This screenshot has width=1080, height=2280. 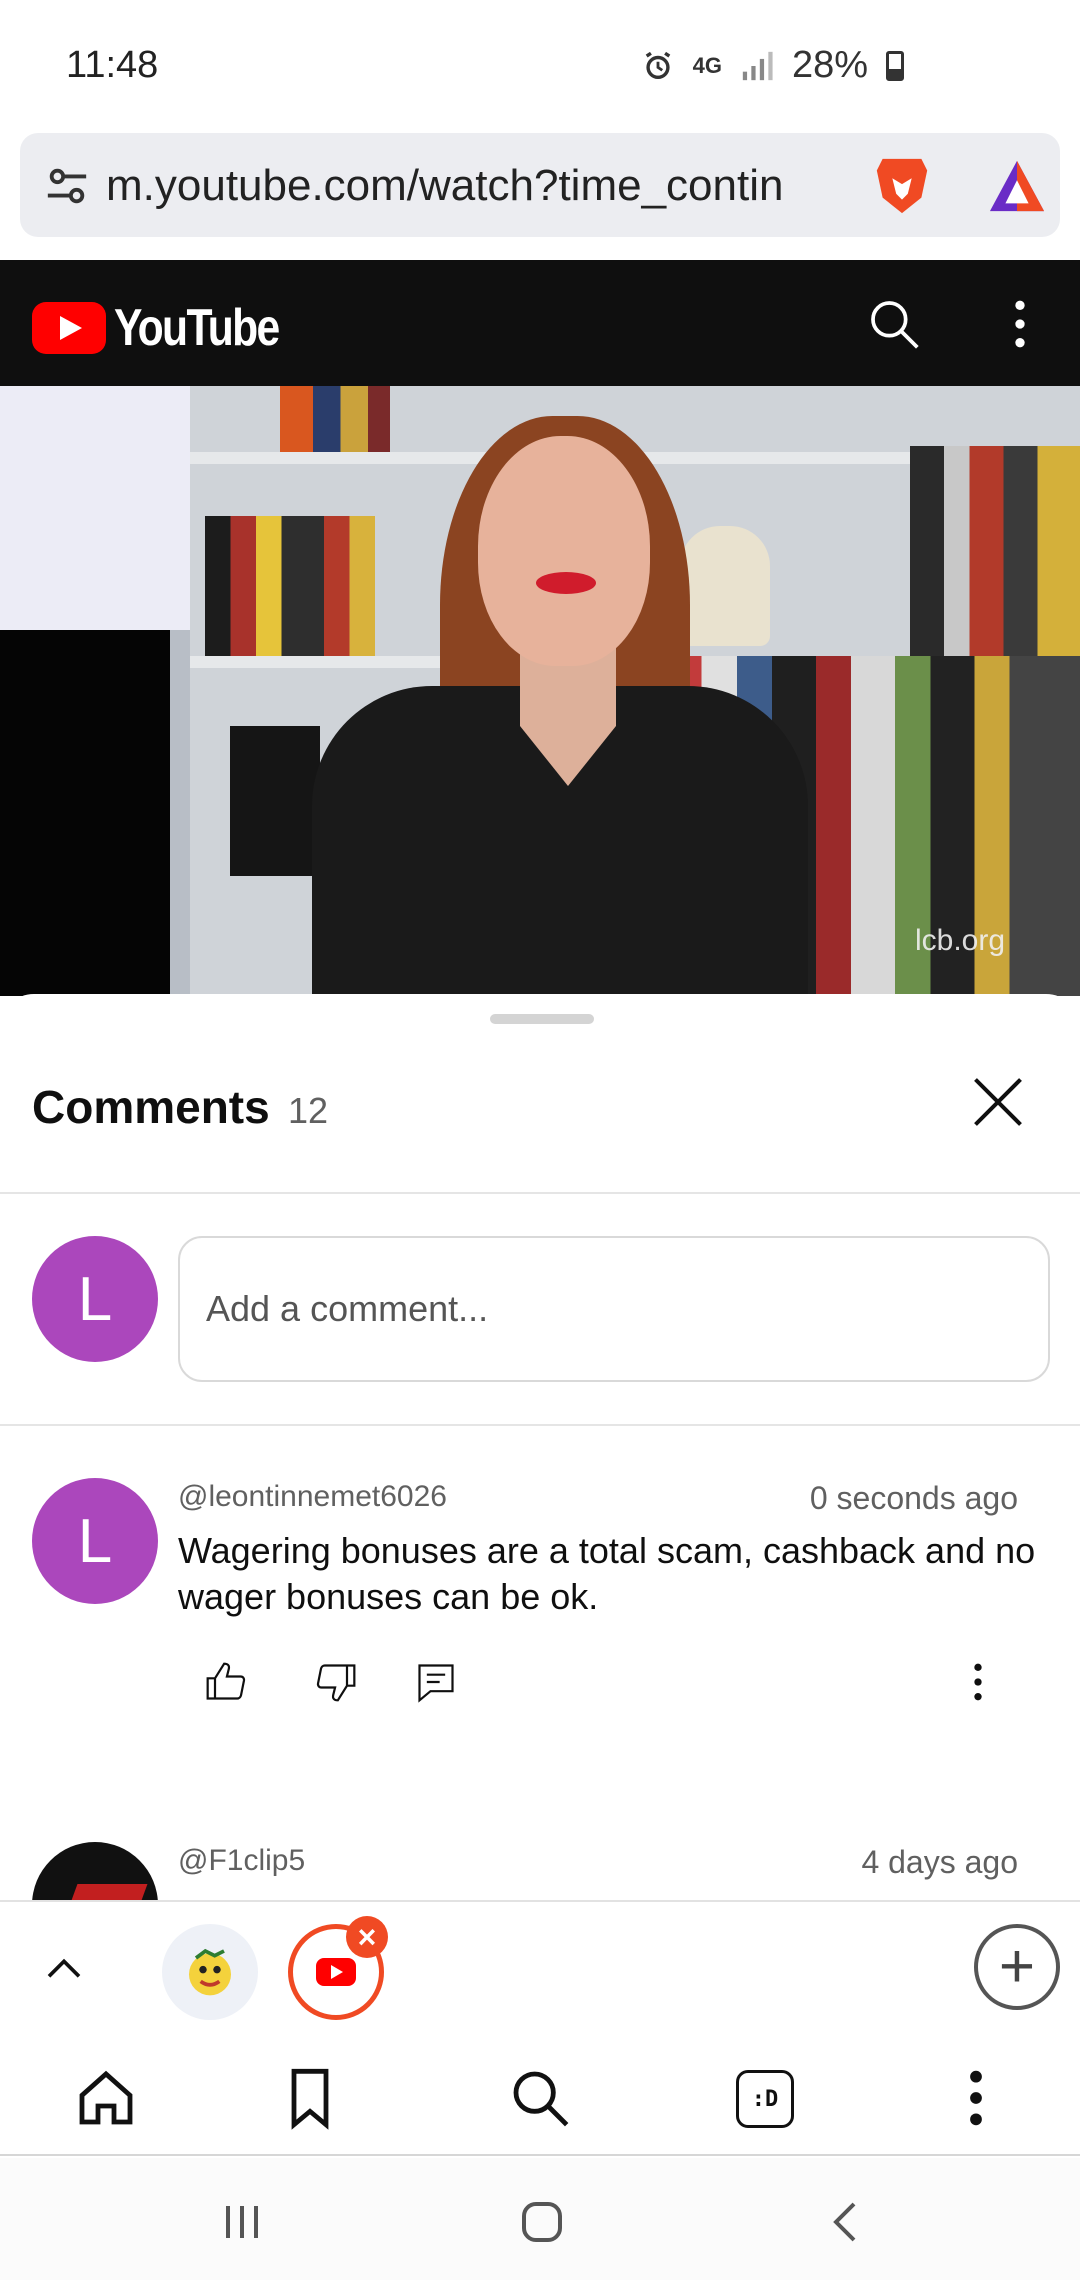 What do you see at coordinates (978, 1682) in the screenshot?
I see `comment-more-icon` at bounding box center [978, 1682].